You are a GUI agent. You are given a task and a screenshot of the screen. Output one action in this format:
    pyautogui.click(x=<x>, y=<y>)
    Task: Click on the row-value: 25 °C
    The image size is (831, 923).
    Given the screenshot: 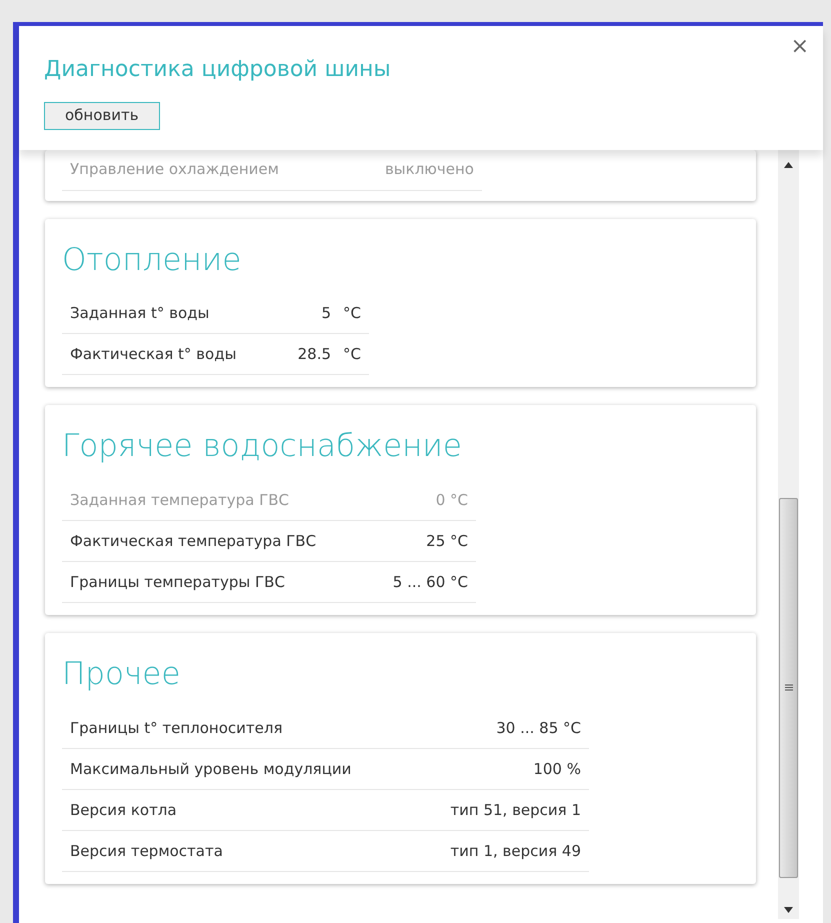 What is the action you would take?
    pyautogui.click(x=447, y=541)
    